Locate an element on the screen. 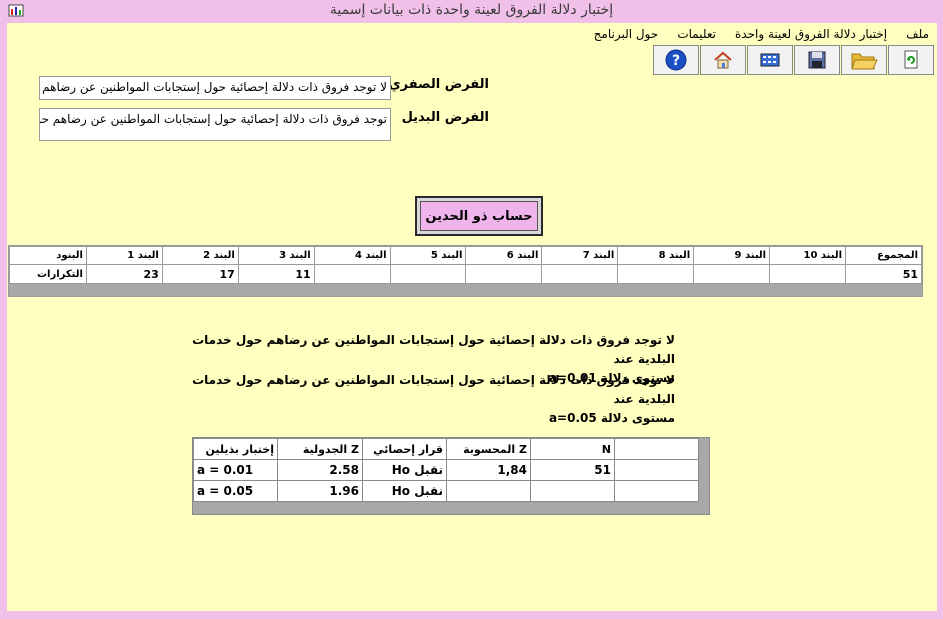  decision-cell: 51 is located at coordinates (572, 470).